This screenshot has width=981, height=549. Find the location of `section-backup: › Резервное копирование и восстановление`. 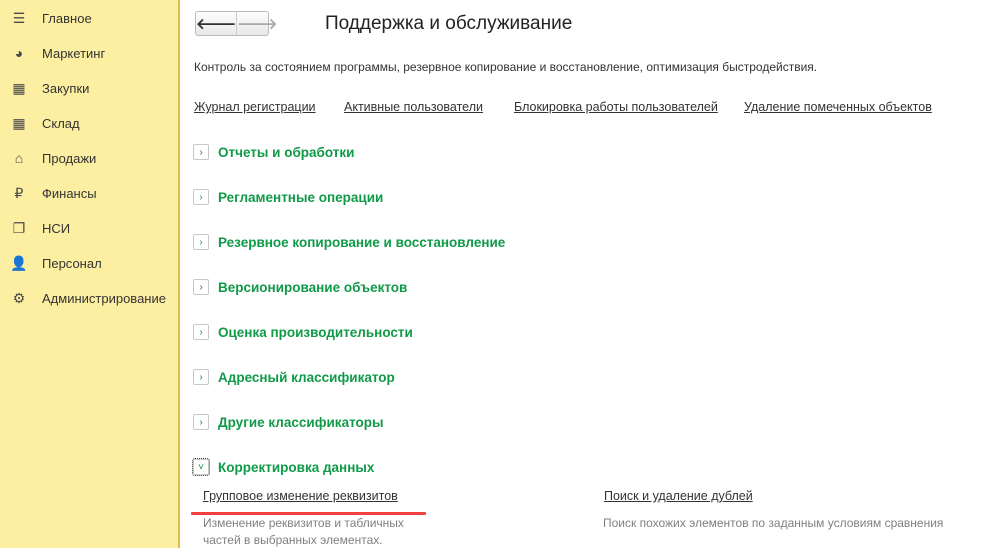

section-backup: › Резервное копирование и восстановление is located at coordinates (349, 242).